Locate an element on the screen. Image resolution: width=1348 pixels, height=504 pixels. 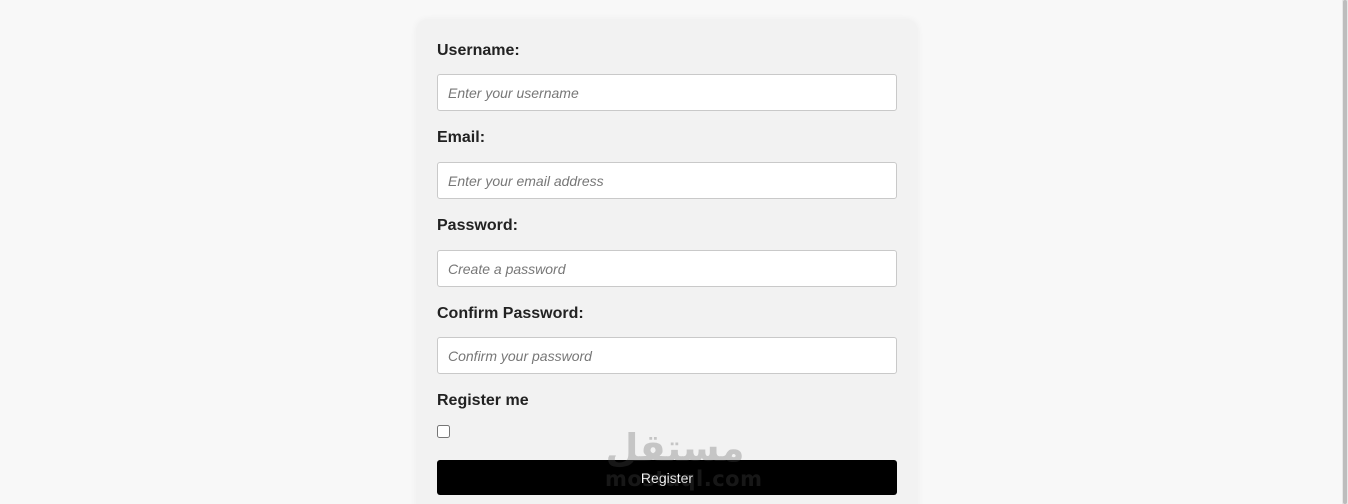
vertical-scrollbar is located at coordinates (1345, 252).